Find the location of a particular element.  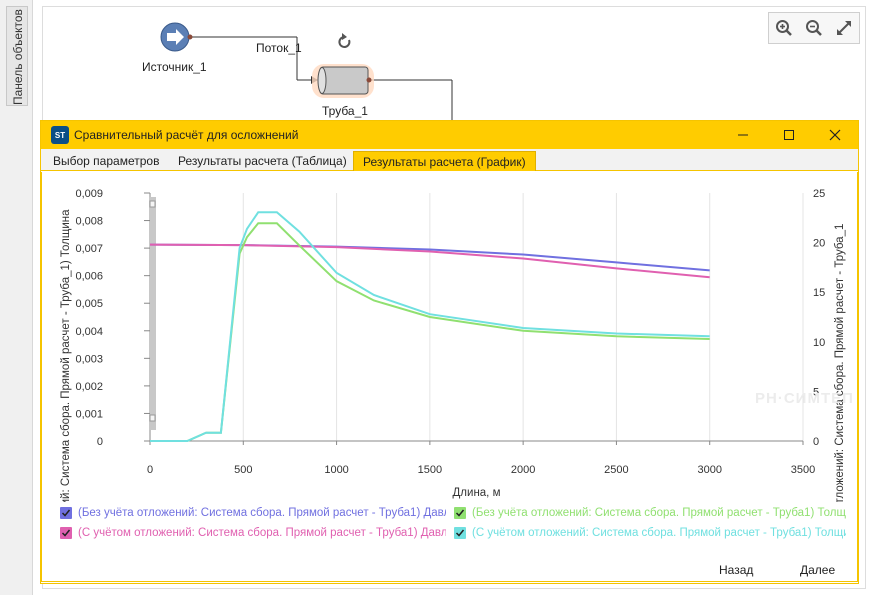

maximize-icon is located at coordinates (789, 135).